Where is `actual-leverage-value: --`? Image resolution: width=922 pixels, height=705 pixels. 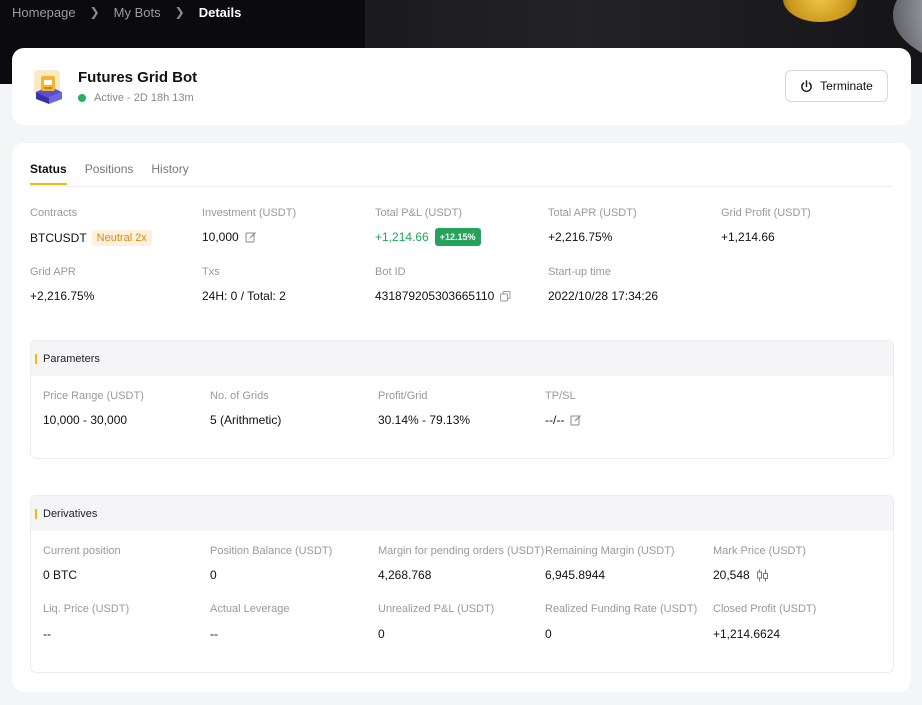 actual-leverage-value: -- is located at coordinates (214, 634).